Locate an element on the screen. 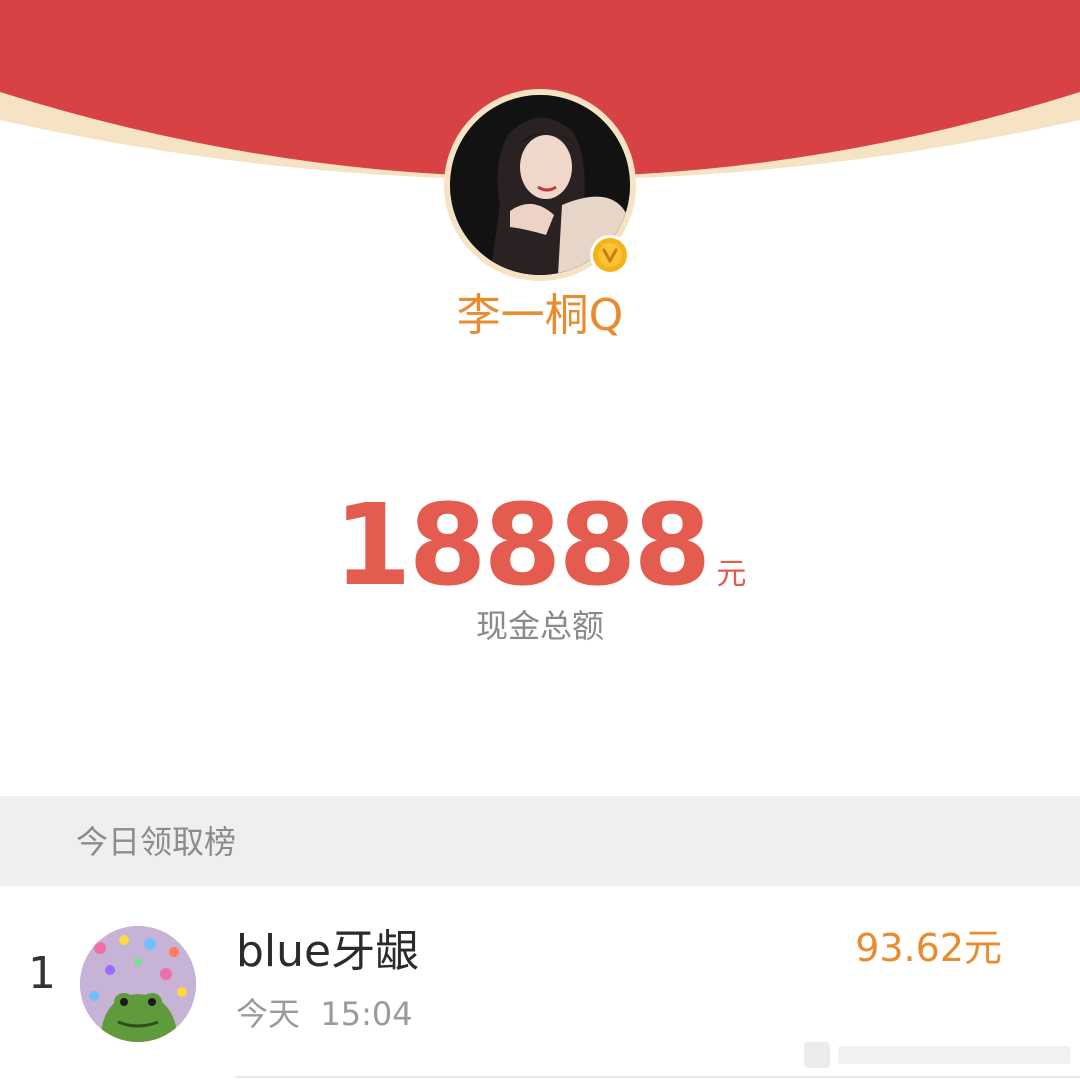 Image resolution: width=1080 pixels, height=1080 pixels. leaderboard-user-name: blue牙龈 is located at coordinates (328, 951).